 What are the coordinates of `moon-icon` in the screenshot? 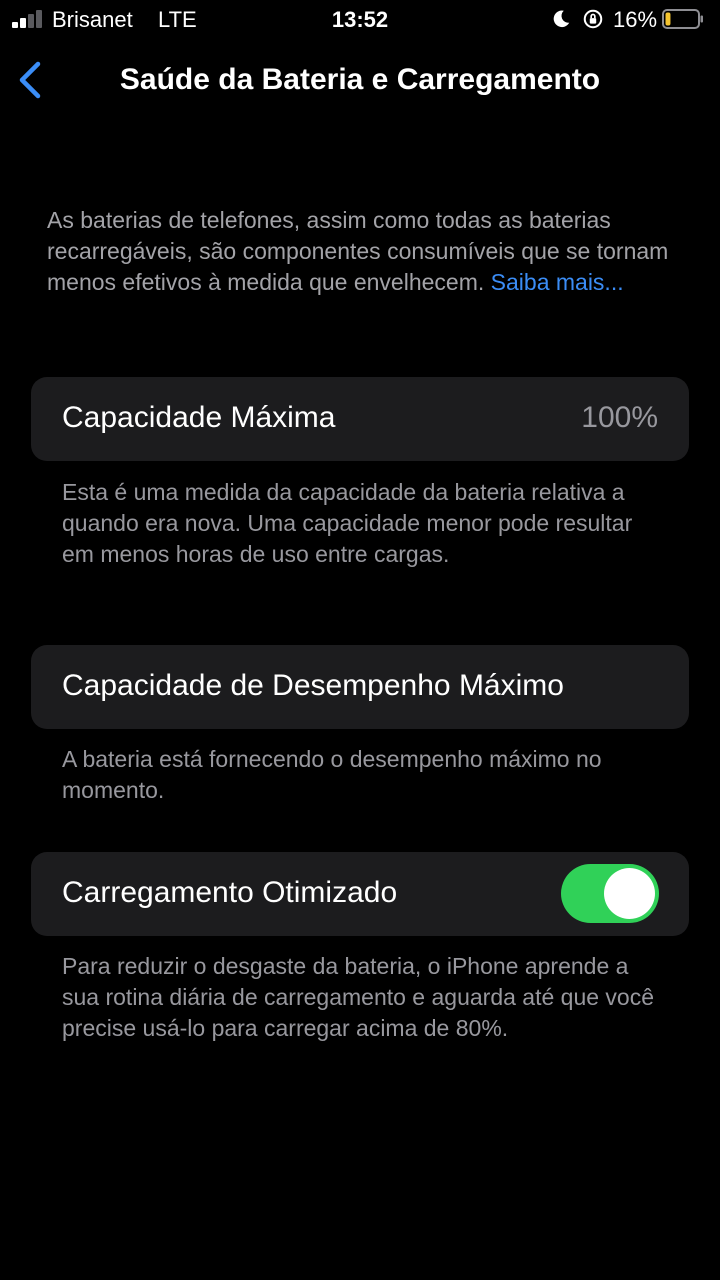 It's located at (561, 19).